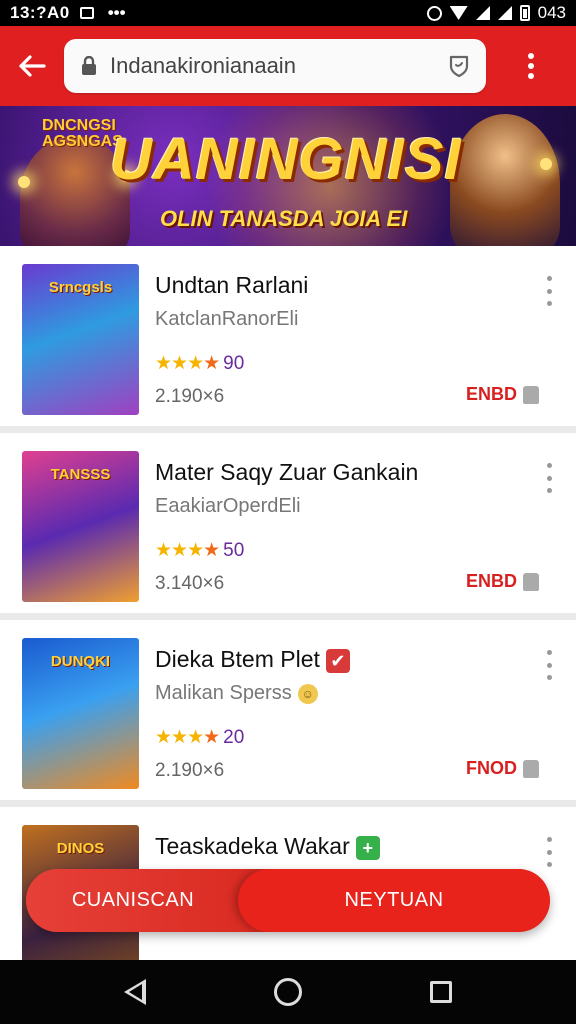  I want to click on app-developer: KatclanRanorEli, so click(227, 319).